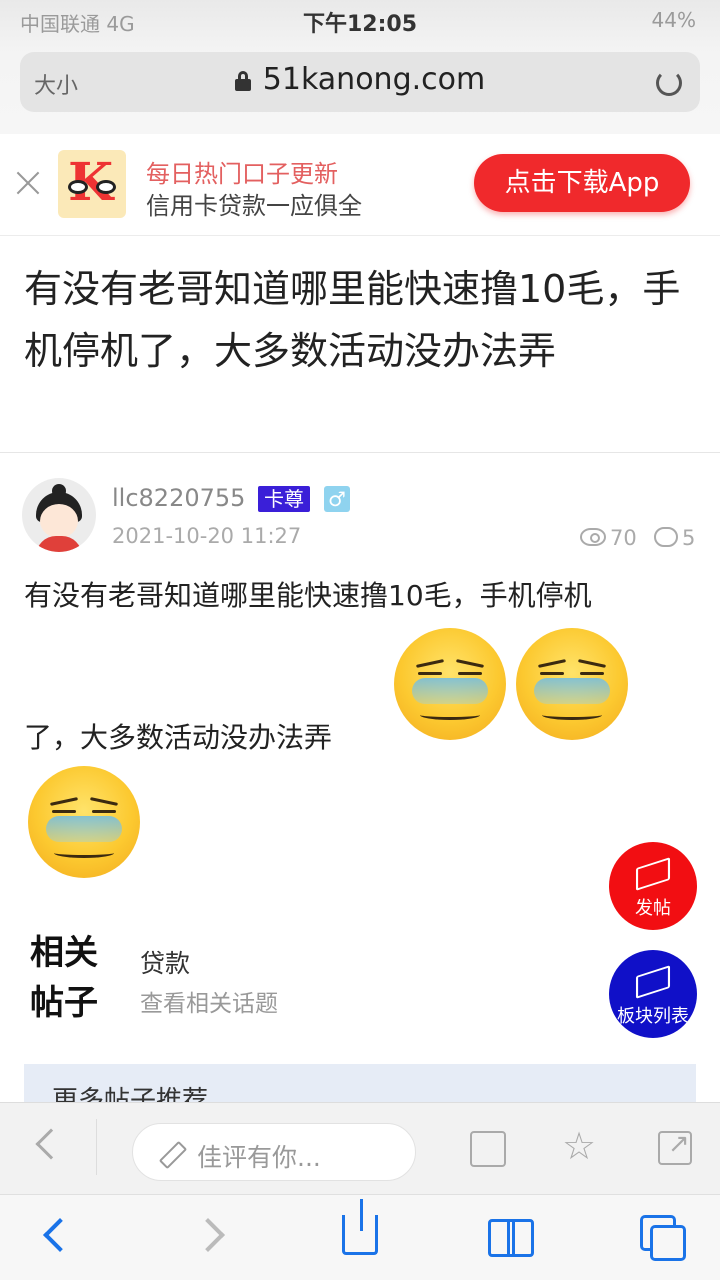  Describe the element at coordinates (178, 498) in the screenshot. I see `author-name: llc8220755` at that location.